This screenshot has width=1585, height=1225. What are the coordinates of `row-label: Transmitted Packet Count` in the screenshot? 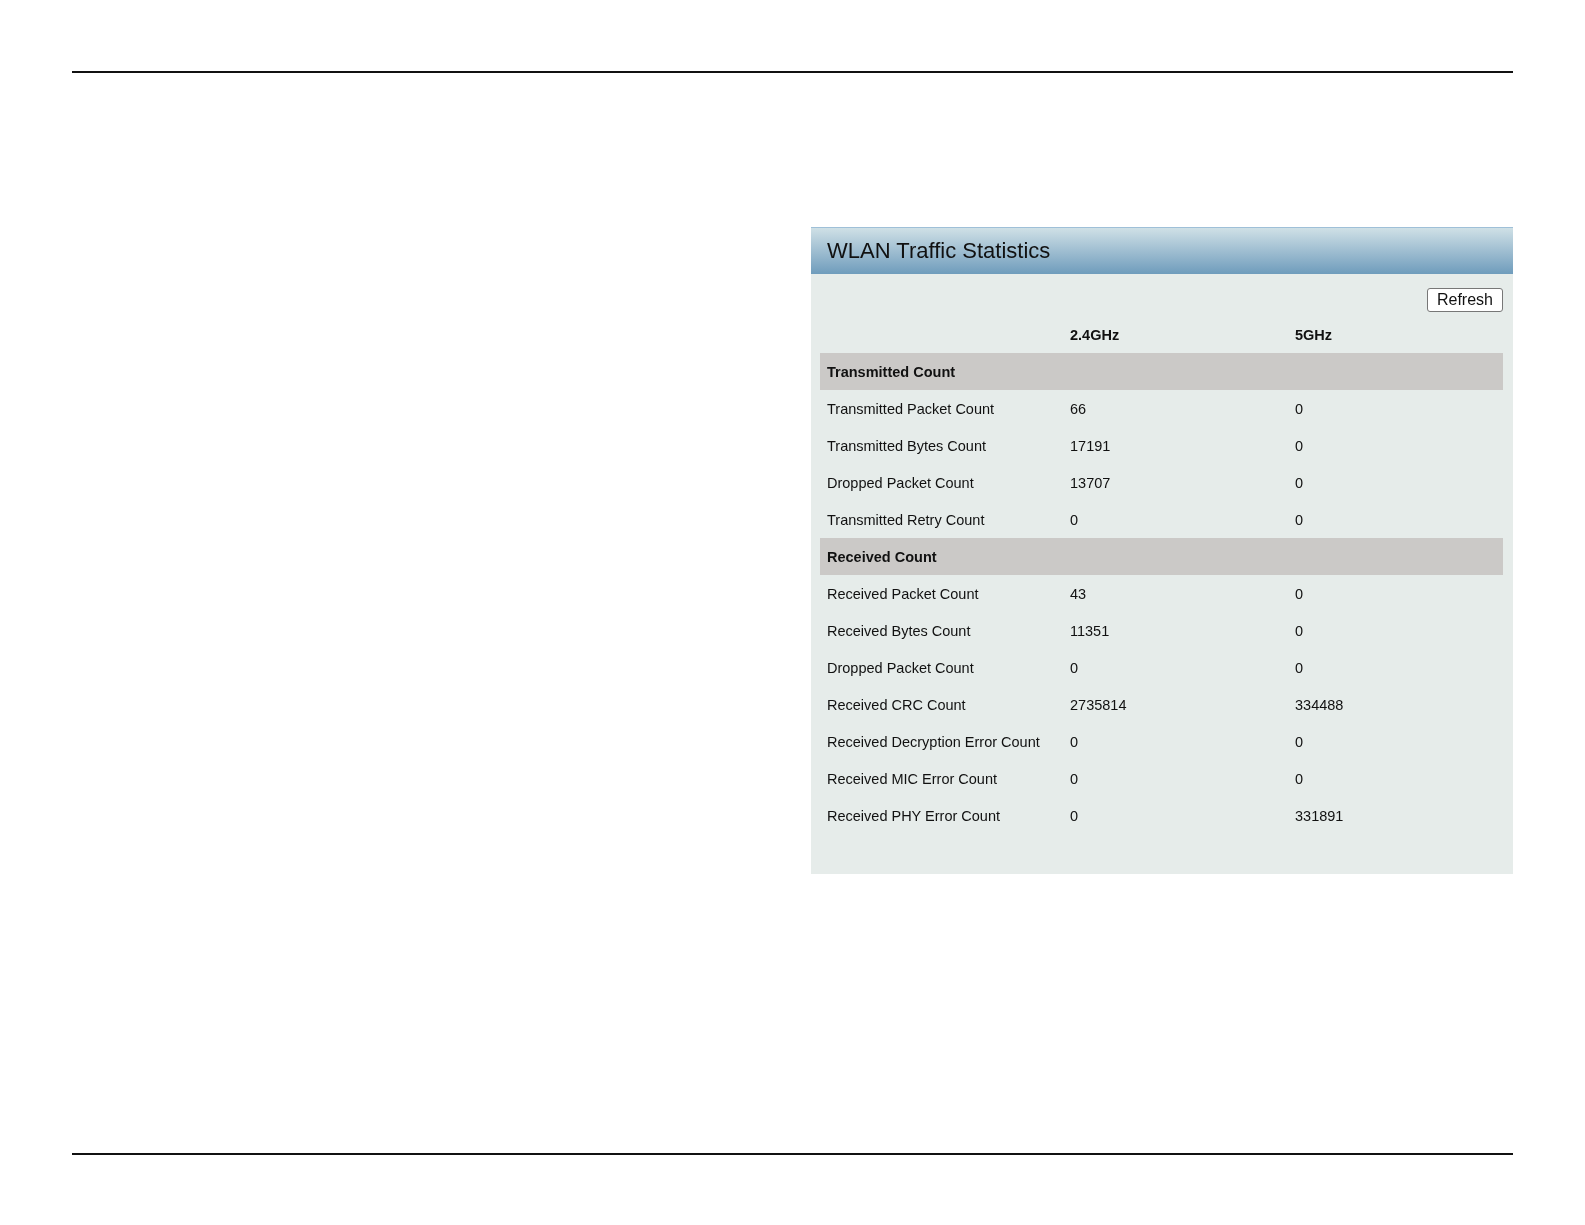 It's located at (911, 408).